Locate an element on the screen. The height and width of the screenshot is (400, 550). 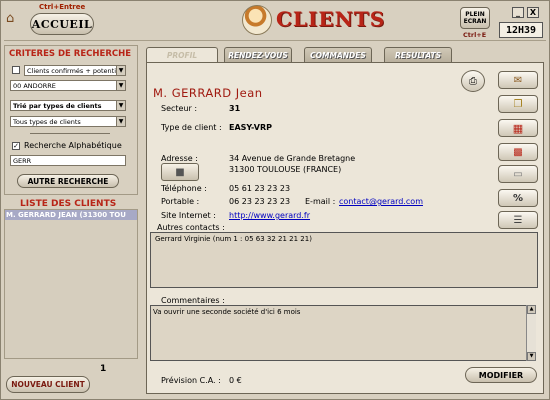
clients-avatar-icon is located at coordinates (257, 20).